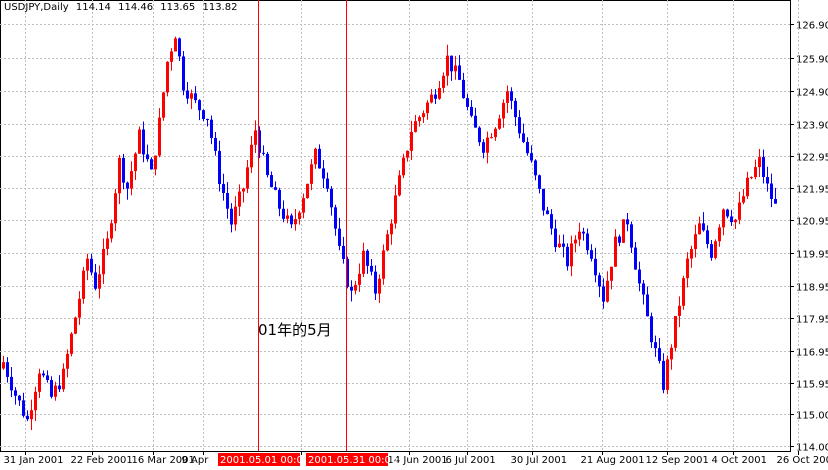  Describe the element at coordinates (812, 26) in the screenshot. I see `y-tick-label: 126.90` at that location.